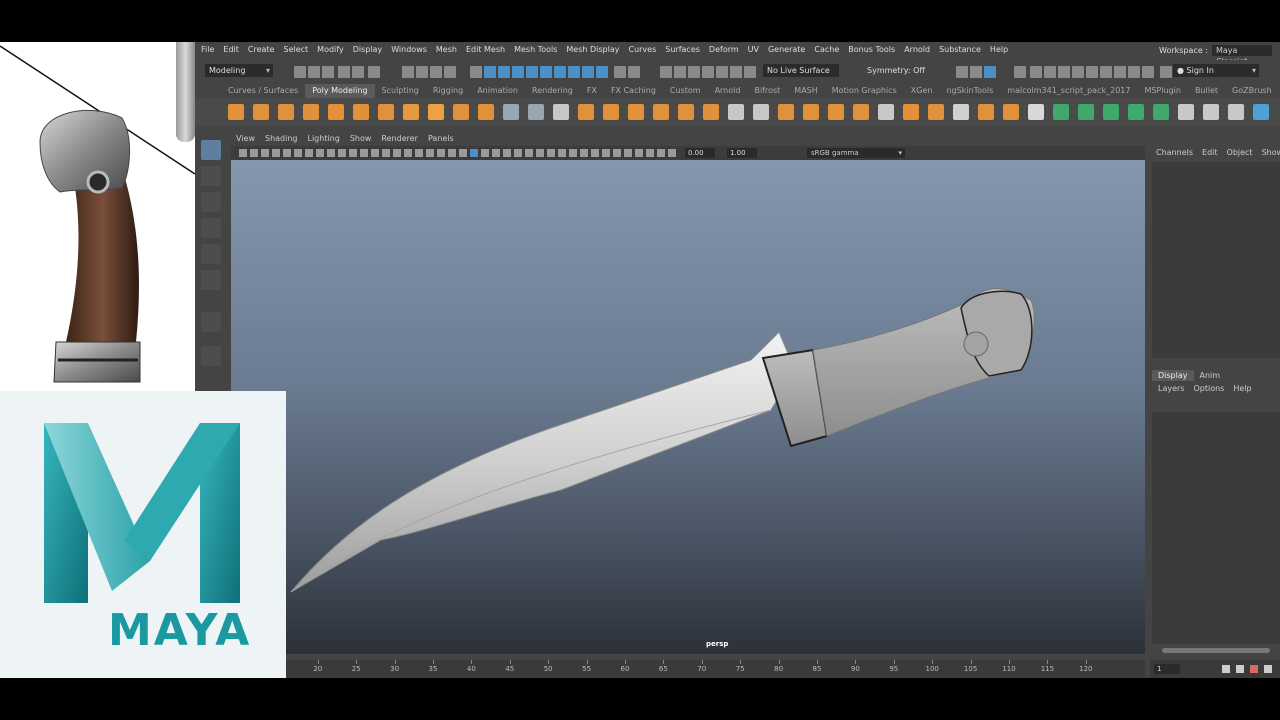  Describe the element at coordinates (871, 49) in the screenshot. I see `menu-bonus-tools: Bonus Tools` at that location.